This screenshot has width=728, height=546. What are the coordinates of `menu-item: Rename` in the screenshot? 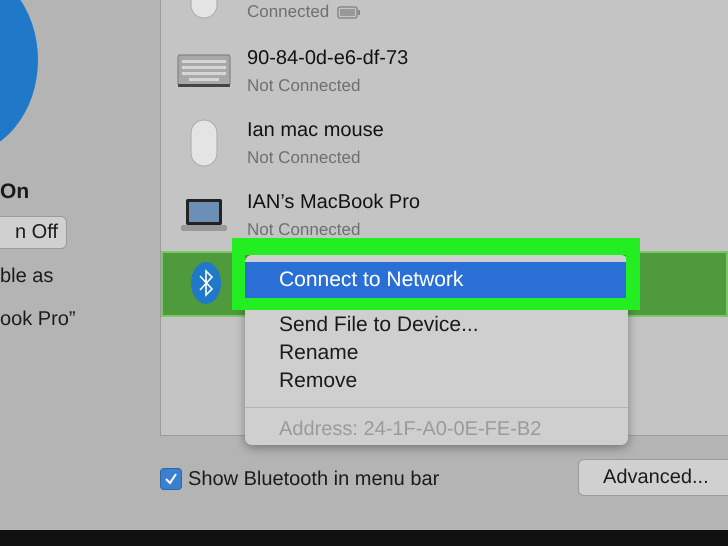 It's located at (436, 353).